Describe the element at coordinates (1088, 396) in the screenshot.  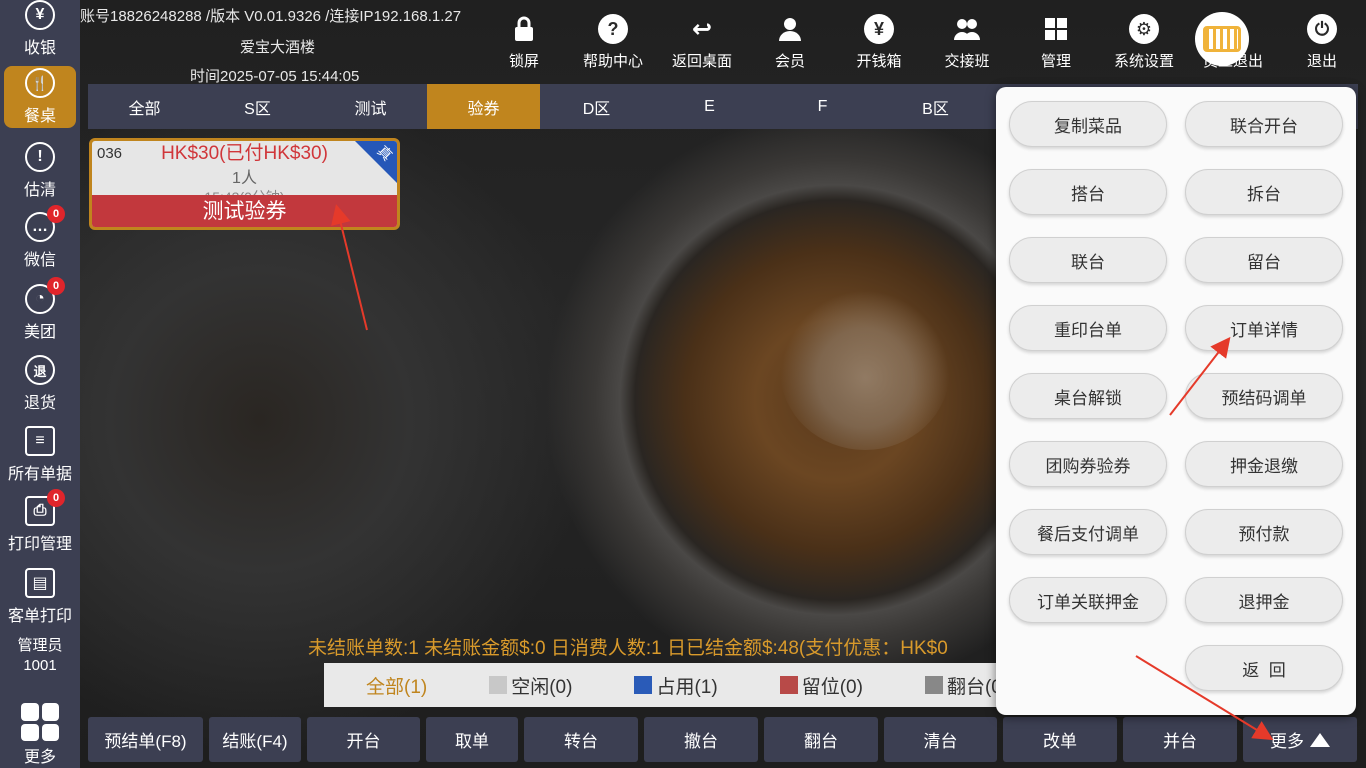
I see `unlock-table-button: 桌台解锁` at that location.